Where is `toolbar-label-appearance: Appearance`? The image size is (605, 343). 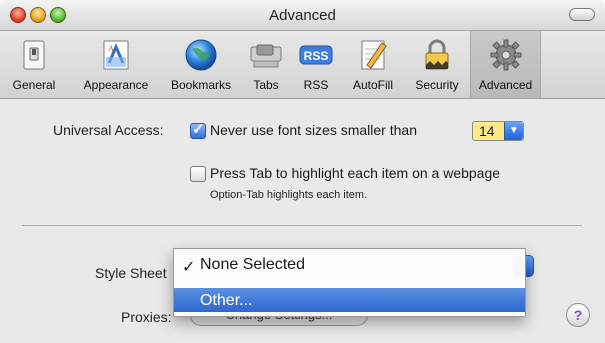 toolbar-label-appearance: Appearance is located at coordinates (116, 85).